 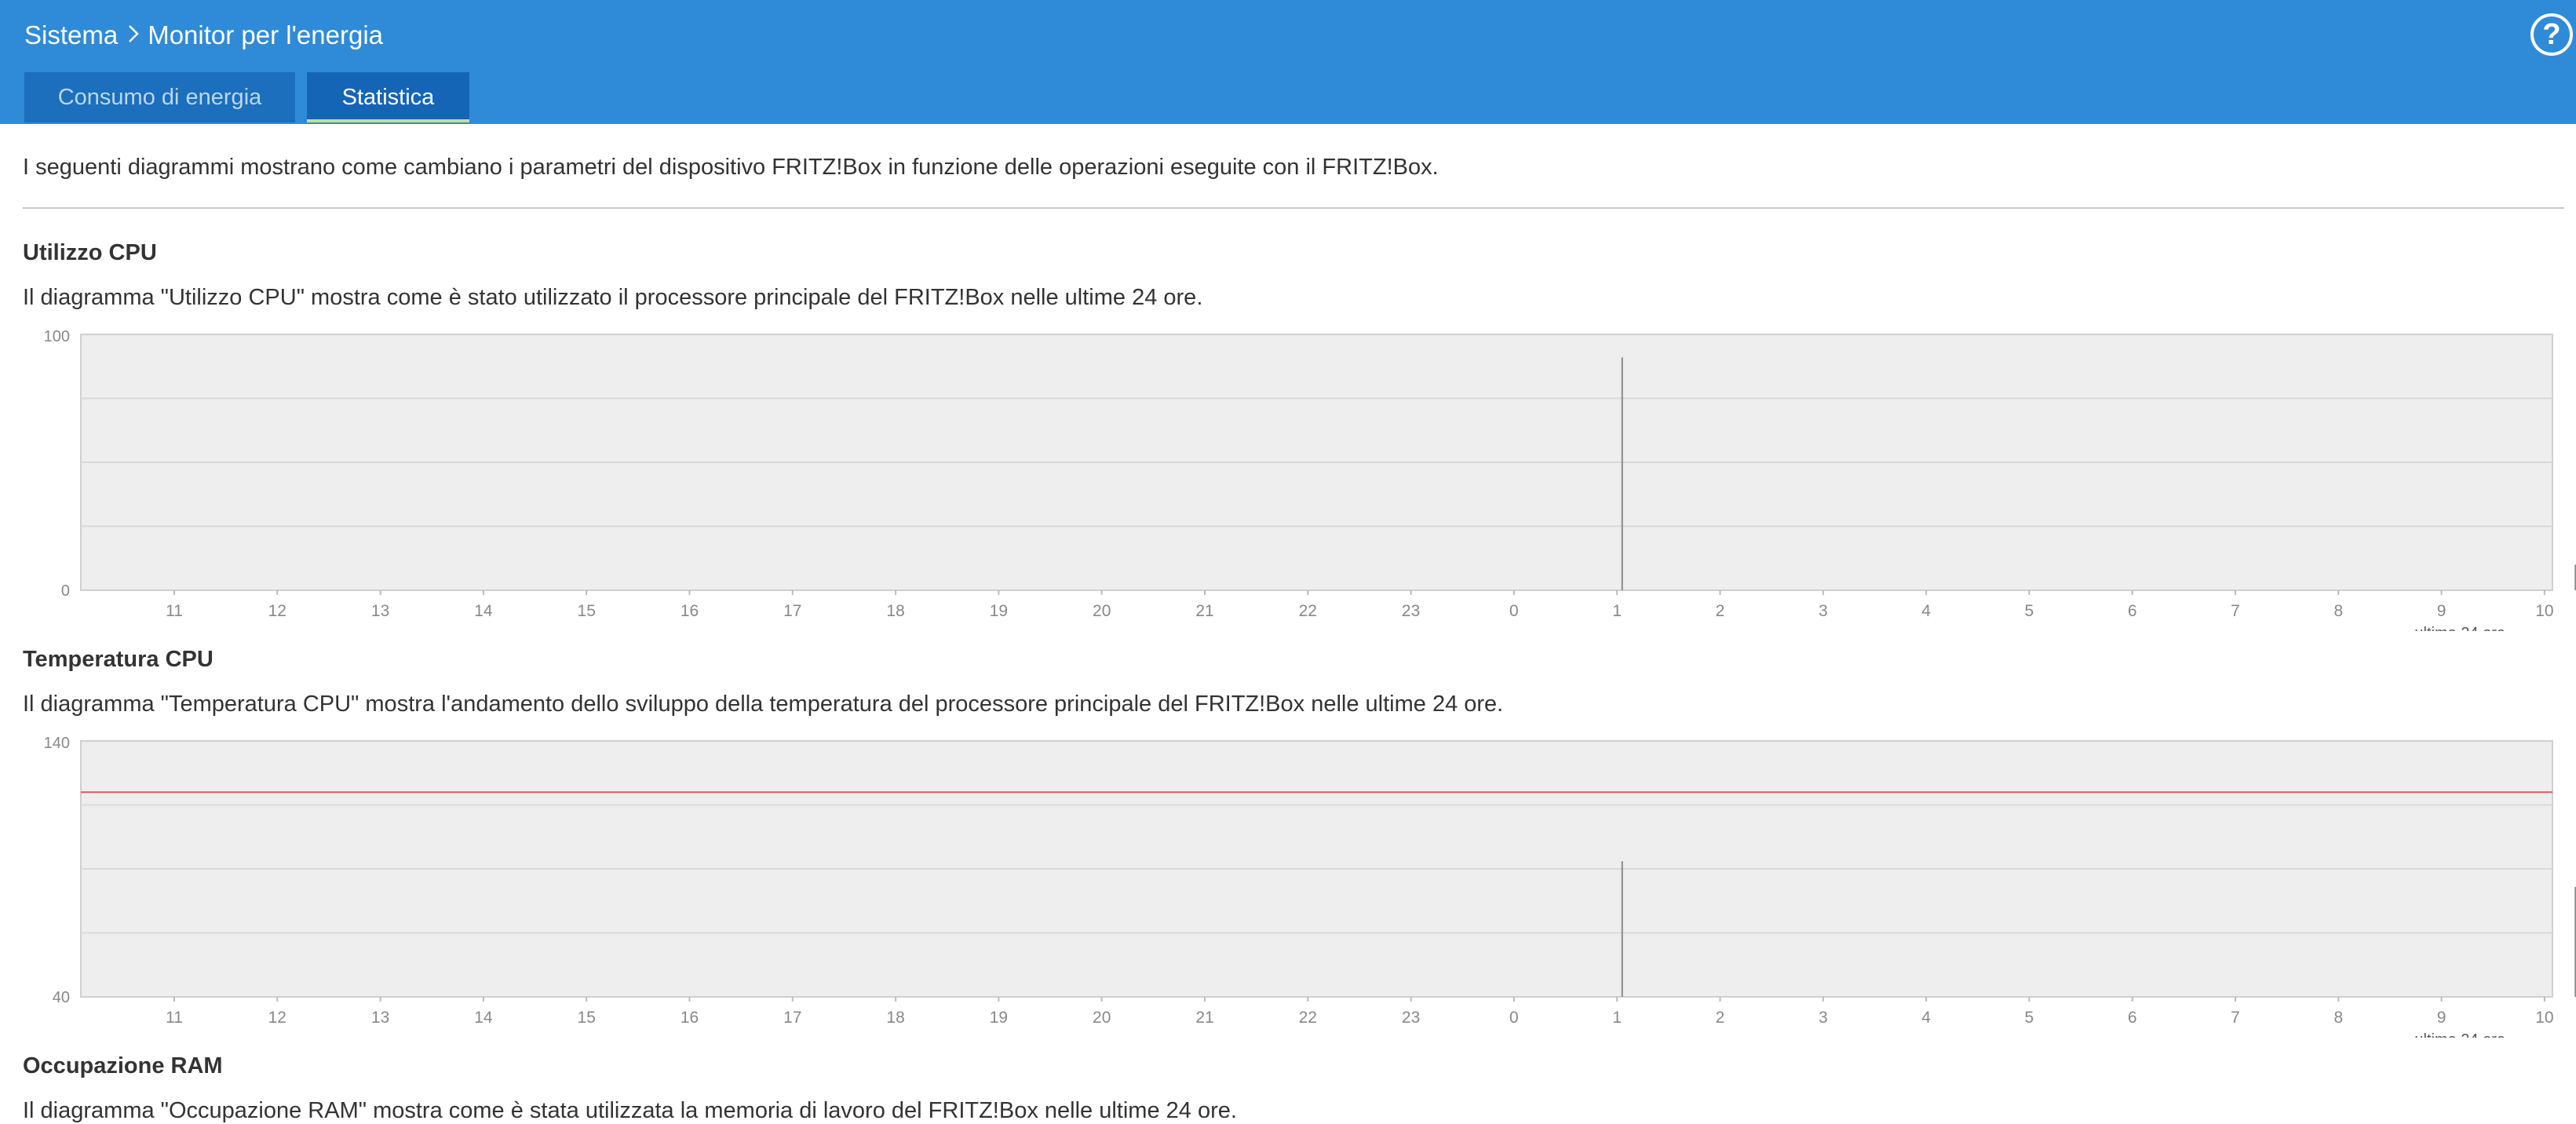 I want to click on tab-label: Consumo di energia, so click(x=159, y=97).